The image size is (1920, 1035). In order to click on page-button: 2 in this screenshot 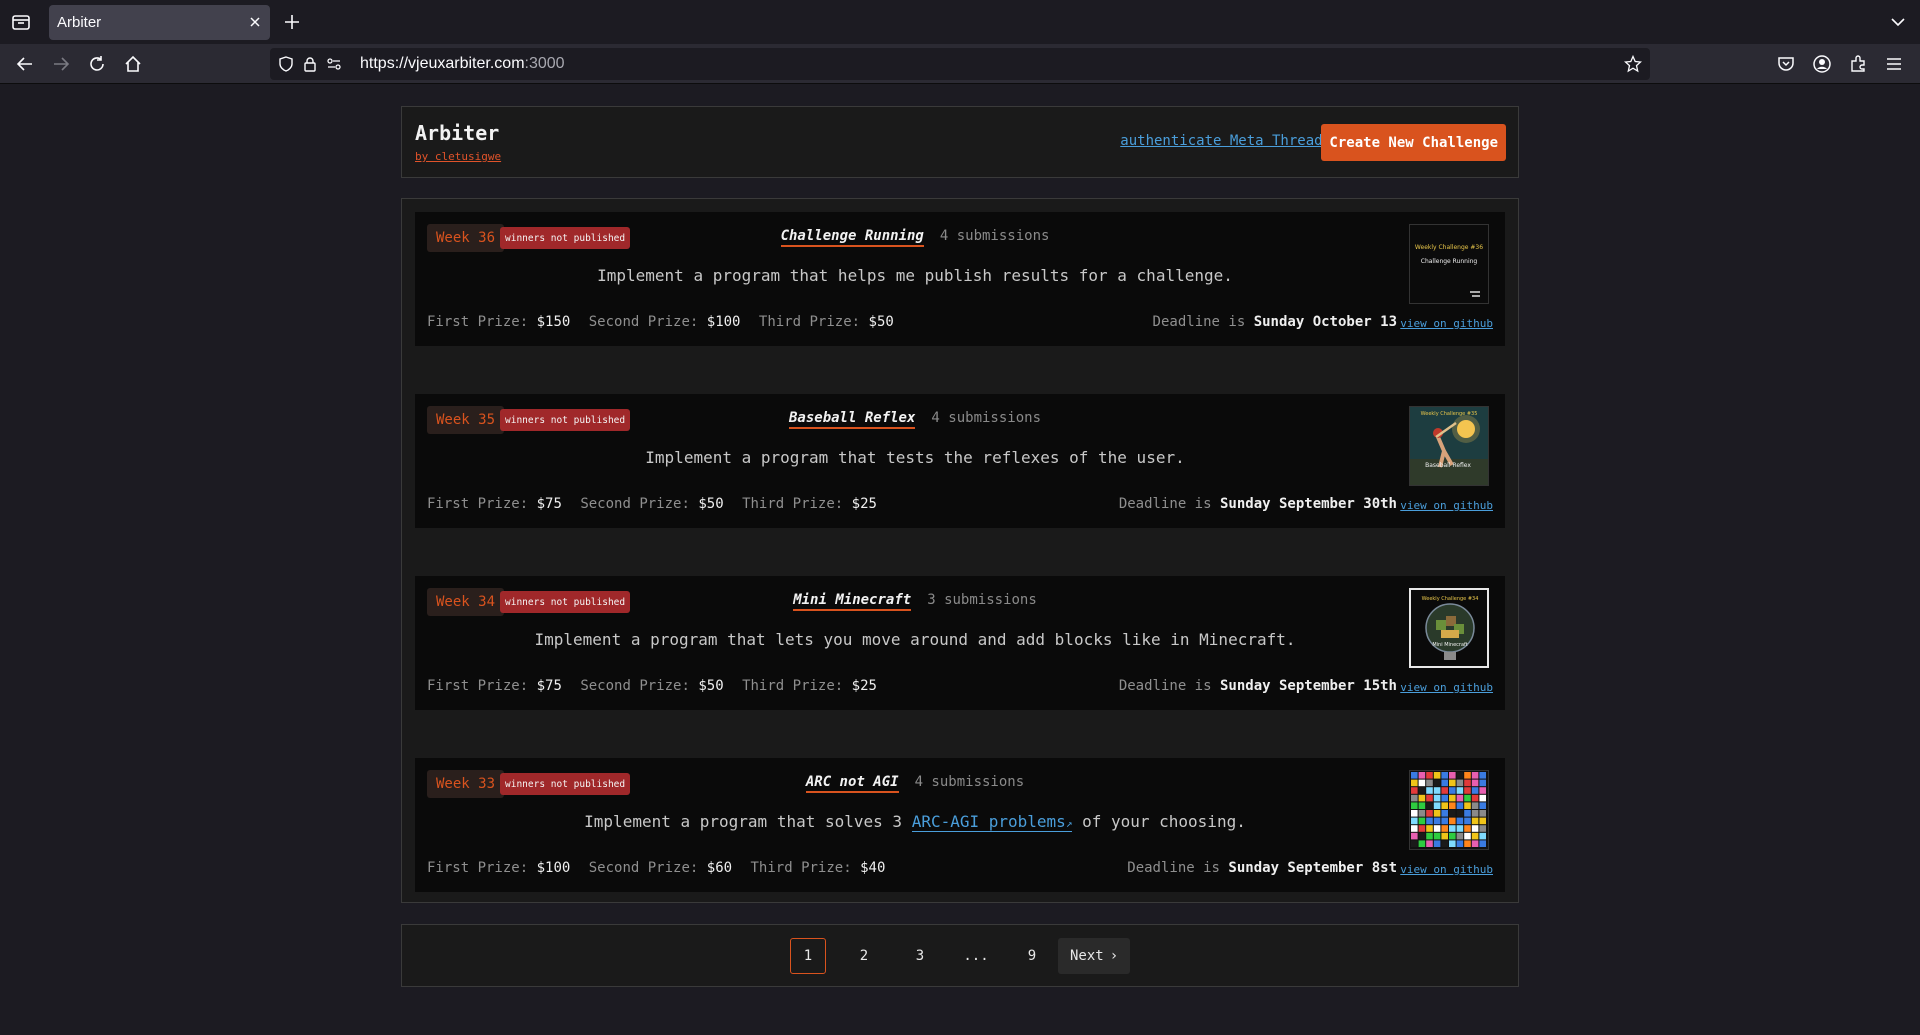, I will do `click(864, 956)`.